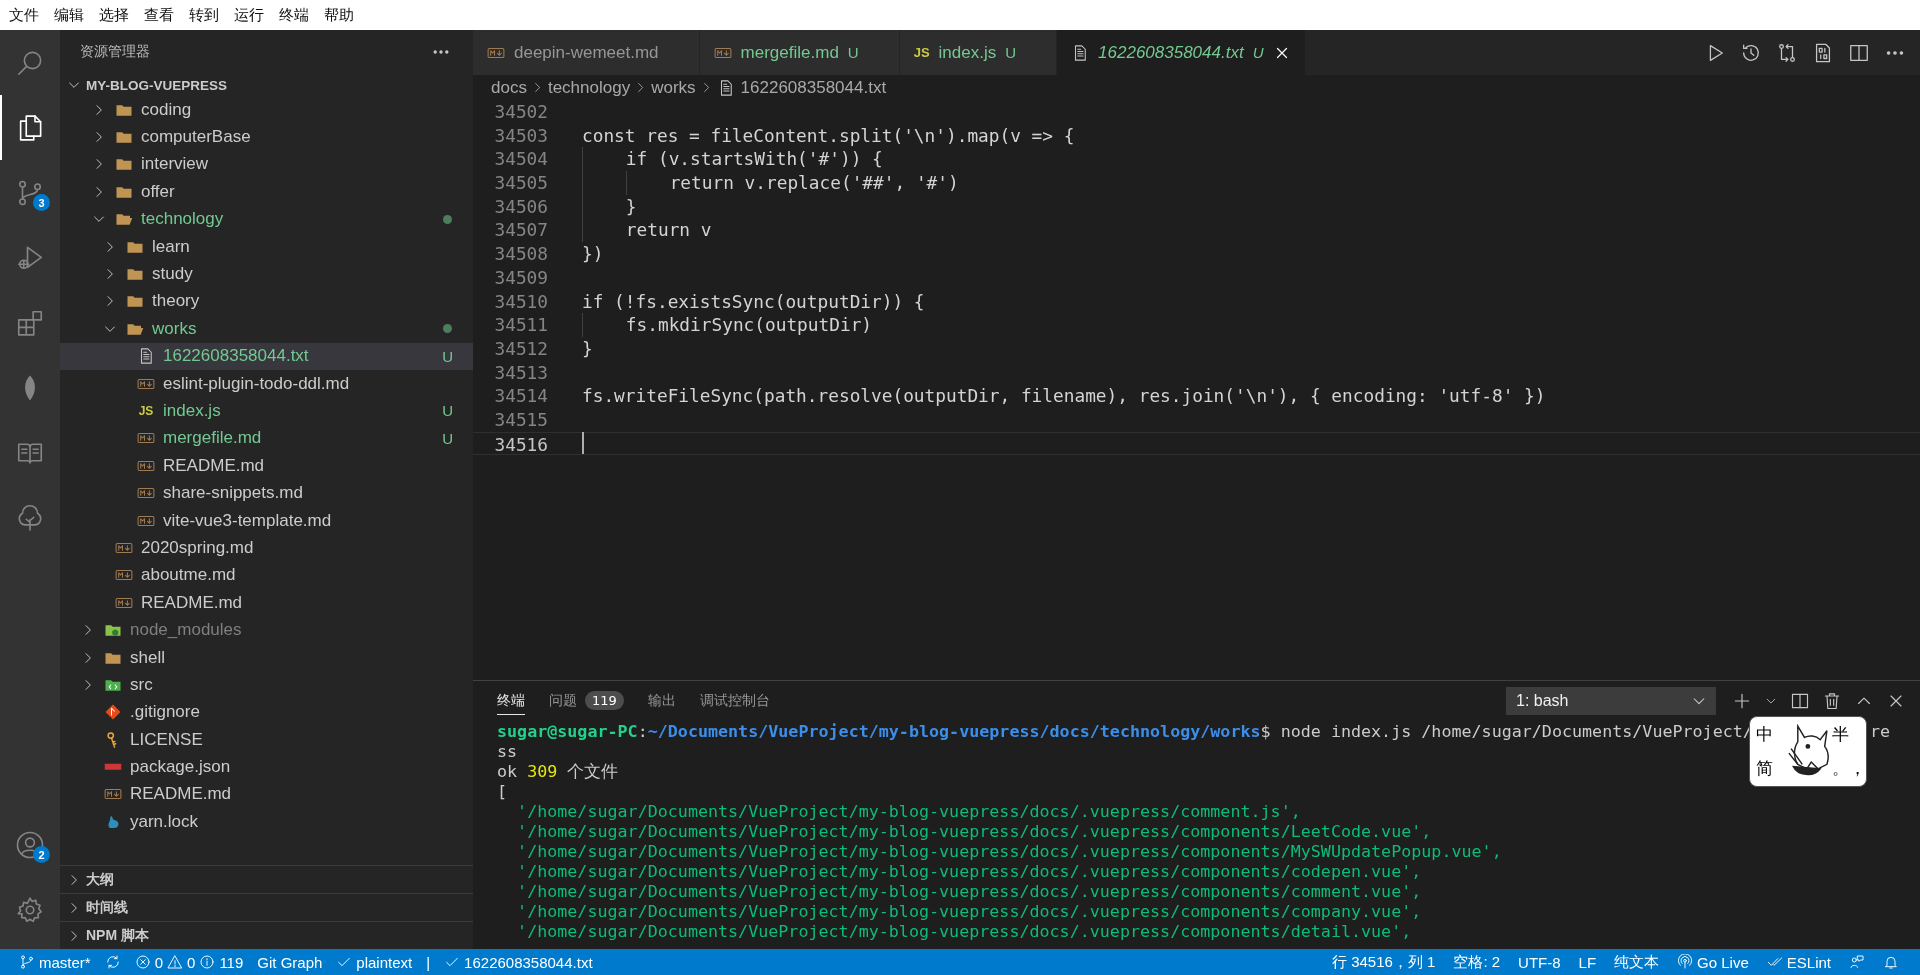 The image size is (1920, 975). Describe the element at coordinates (266, 438) in the screenshot. I see `tree-item: mergefile.md U` at that location.